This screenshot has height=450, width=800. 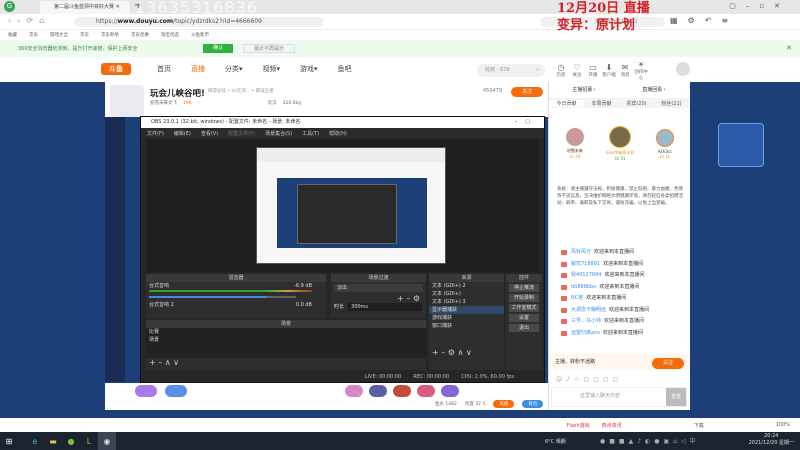 I want to click on lol-icon: L, so click(x=89, y=441).